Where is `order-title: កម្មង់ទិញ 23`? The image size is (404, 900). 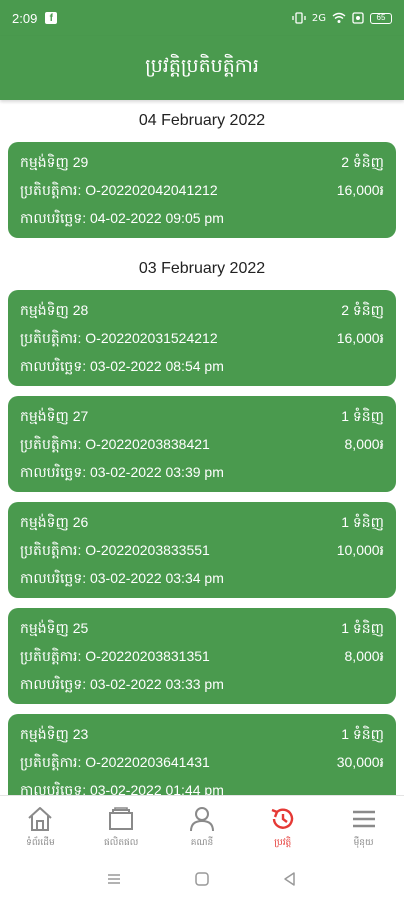 order-title: កម្មង់ទិញ 23 is located at coordinates (54, 733).